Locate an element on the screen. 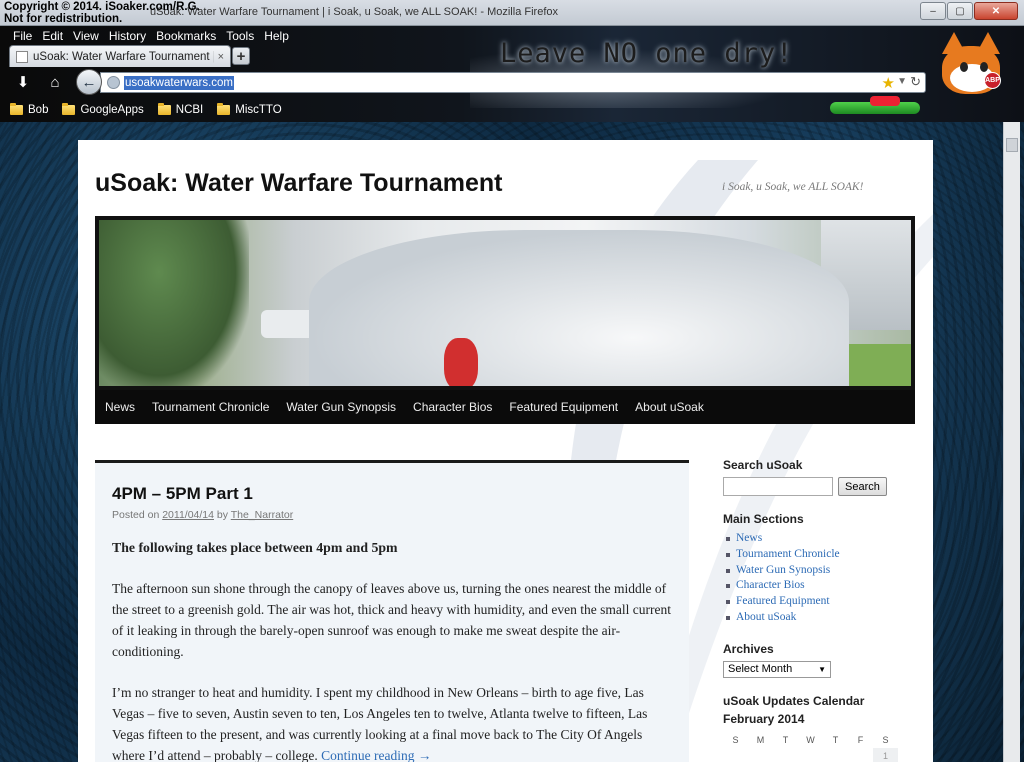 The image size is (1024, 762). search-button: Search is located at coordinates (862, 486).